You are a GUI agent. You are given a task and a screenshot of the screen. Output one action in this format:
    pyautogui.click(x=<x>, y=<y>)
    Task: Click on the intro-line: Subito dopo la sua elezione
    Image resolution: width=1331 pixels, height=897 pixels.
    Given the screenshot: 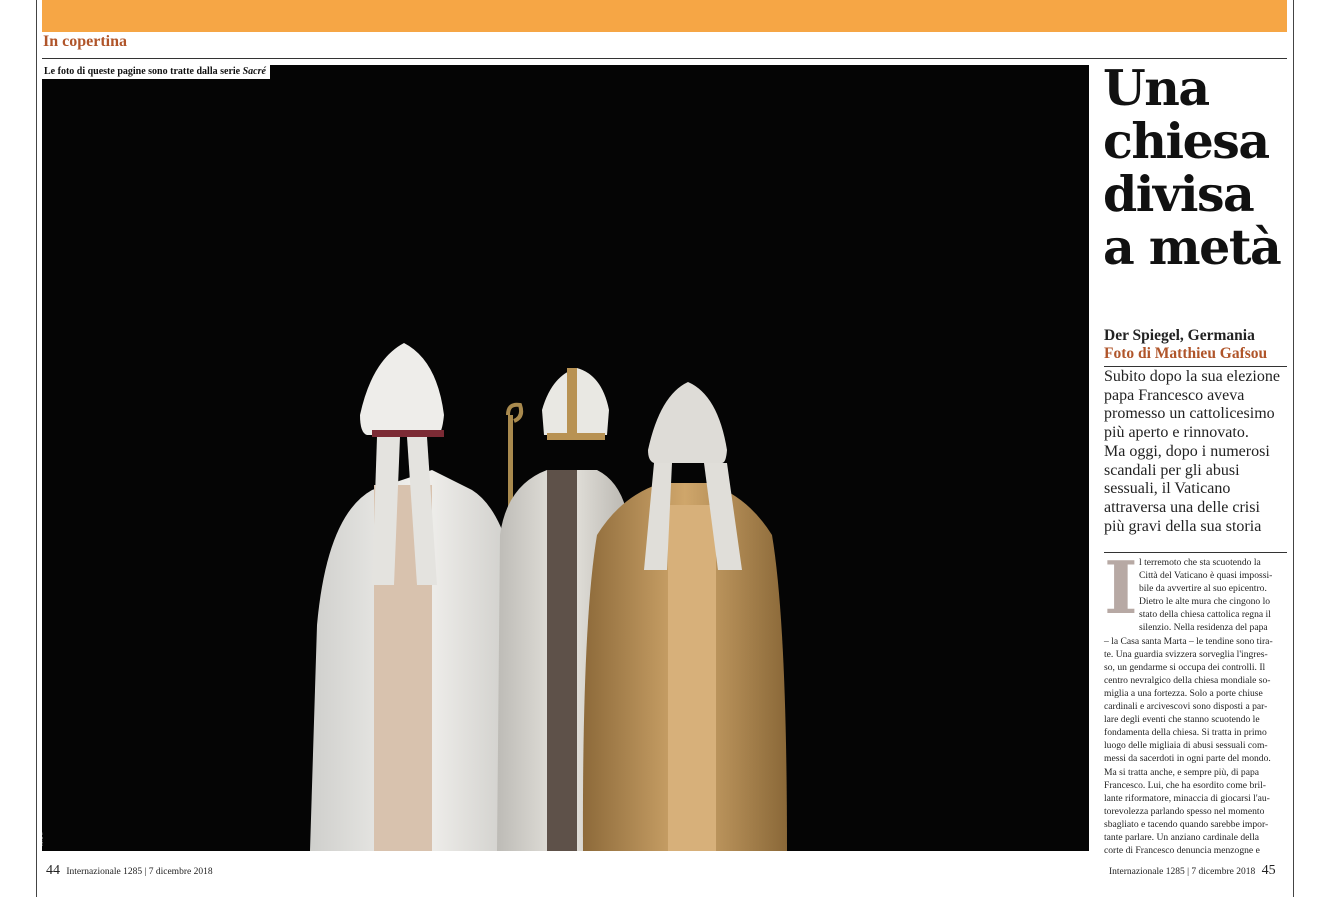 What is the action you would take?
    pyautogui.click(x=1192, y=376)
    